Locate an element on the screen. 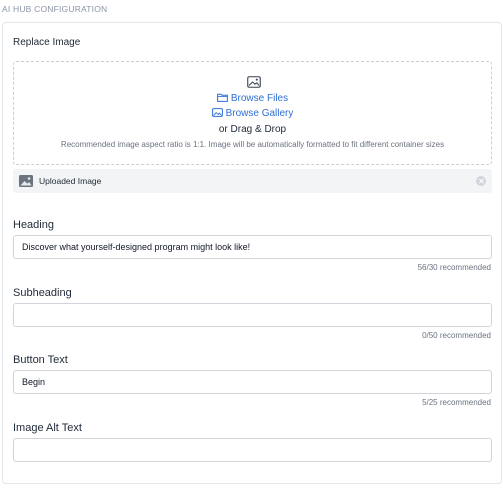 This screenshot has width=503, height=492. heading-counter: 56/30 recommended is located at coordinates (454, 267).